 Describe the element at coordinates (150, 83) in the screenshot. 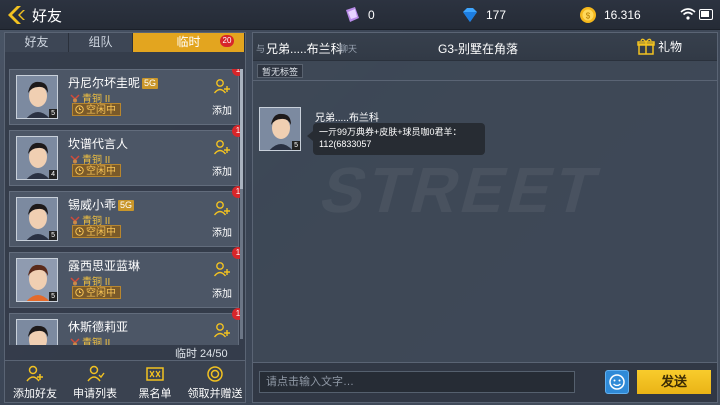

I see `network-tag: 5G` at that location.